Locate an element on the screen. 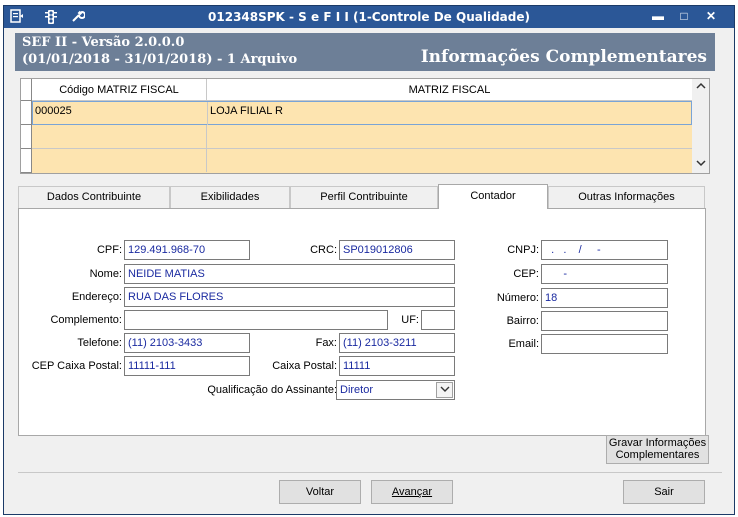 This screenshot has width=738, height=517. table-row: 000025 LOJA FILIAL R is located at coordinates (362, 113).